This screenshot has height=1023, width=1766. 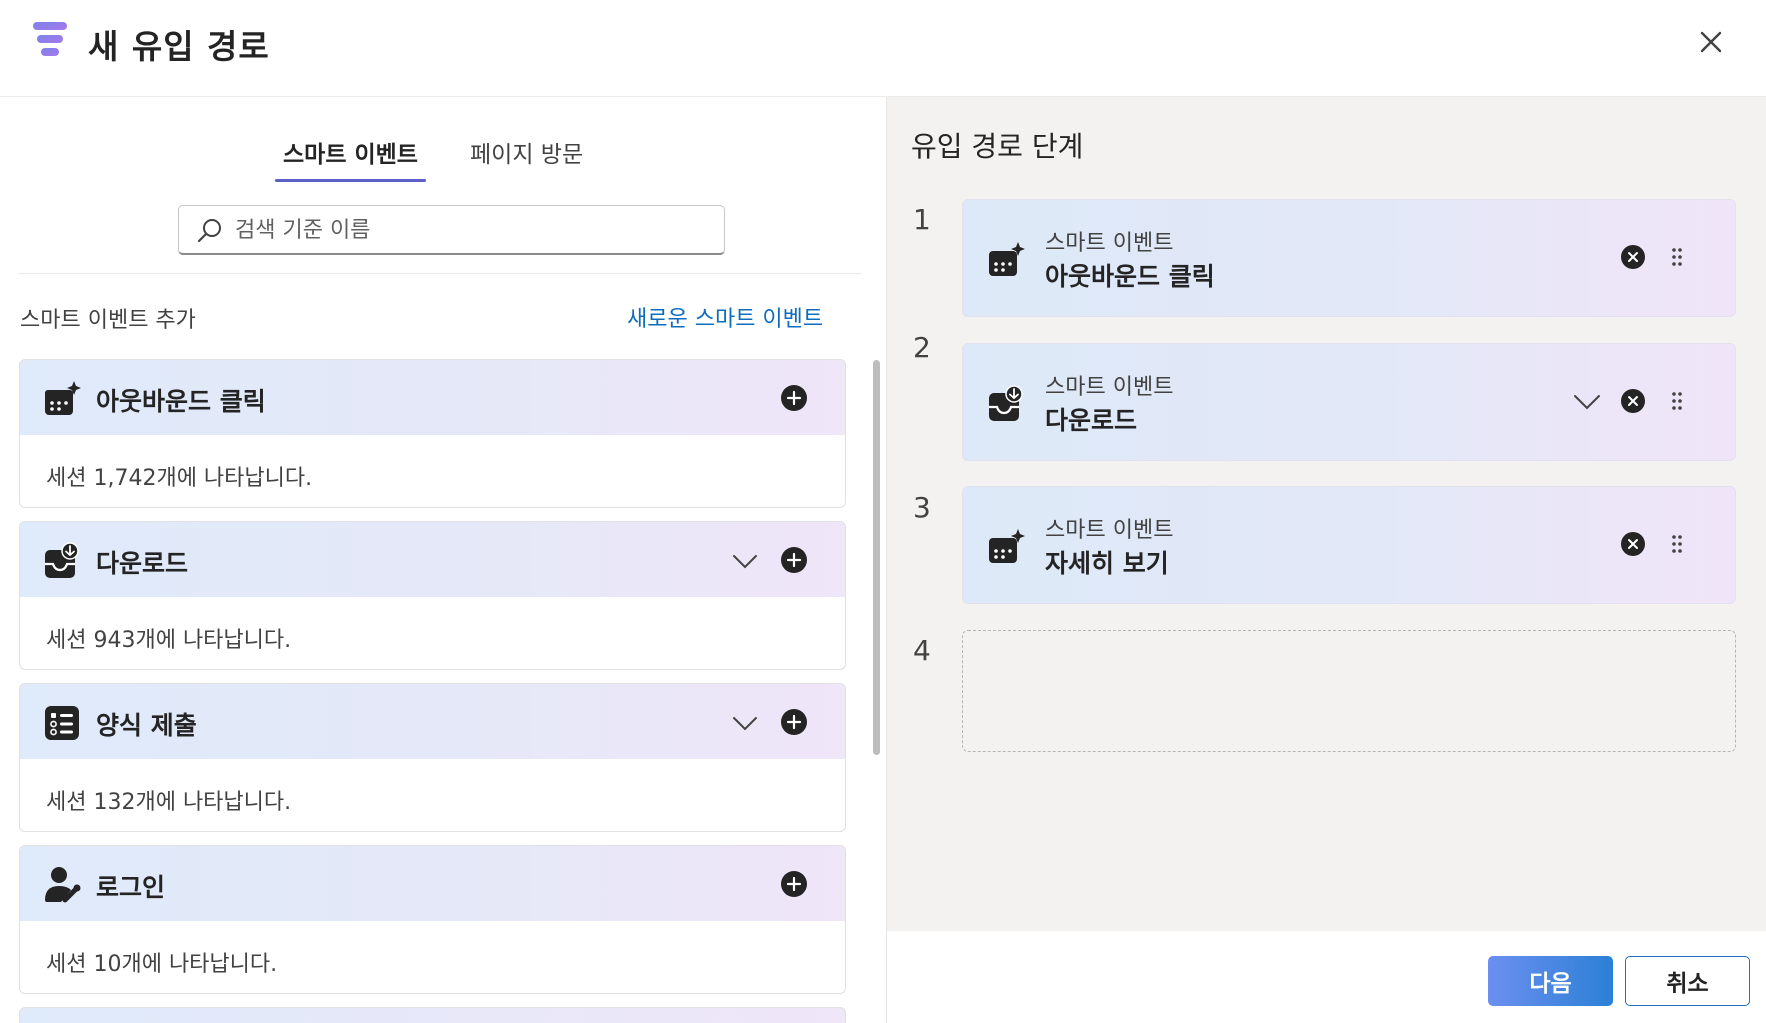 What do you see at coordinates (922, 219) in the screenshot?
I see `step-number: 1` at bounding box center [922, 219].